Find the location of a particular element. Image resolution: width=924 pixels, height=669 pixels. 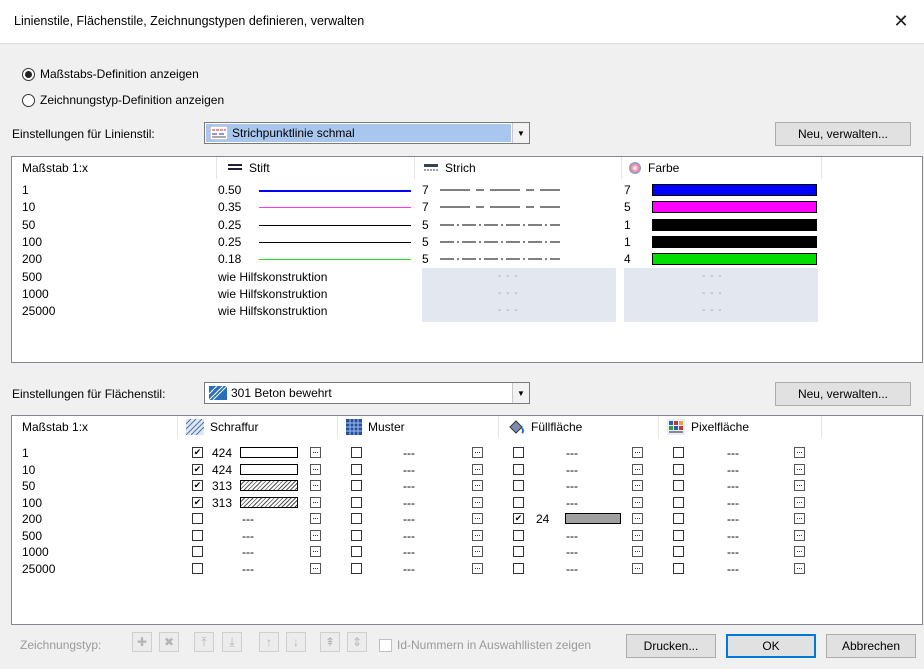

hatch-number: 313 is located at coordinates (222, 486).